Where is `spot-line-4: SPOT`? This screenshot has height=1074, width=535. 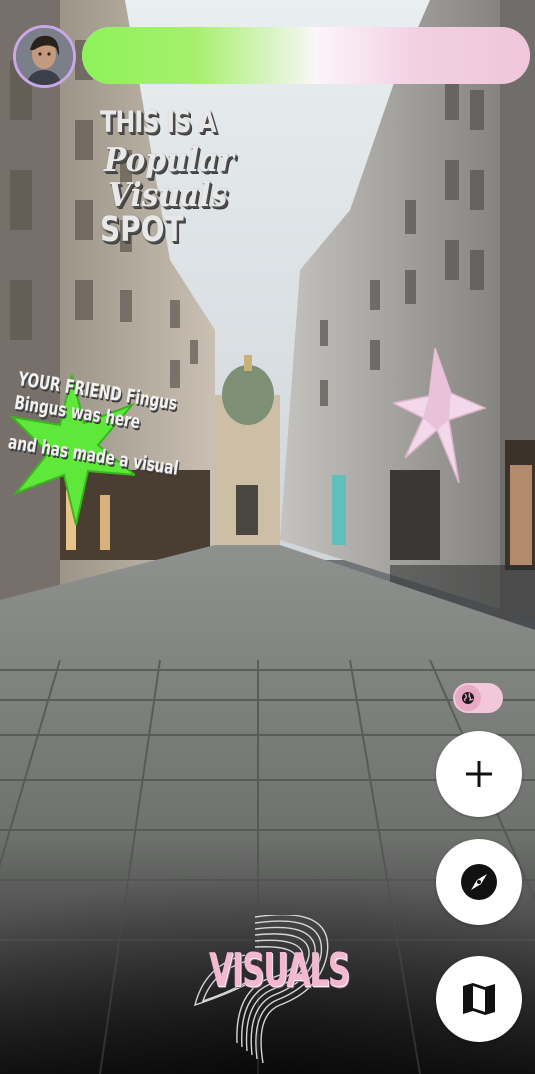 spot-line-4: SPOT is located at coordinates (142, 230).